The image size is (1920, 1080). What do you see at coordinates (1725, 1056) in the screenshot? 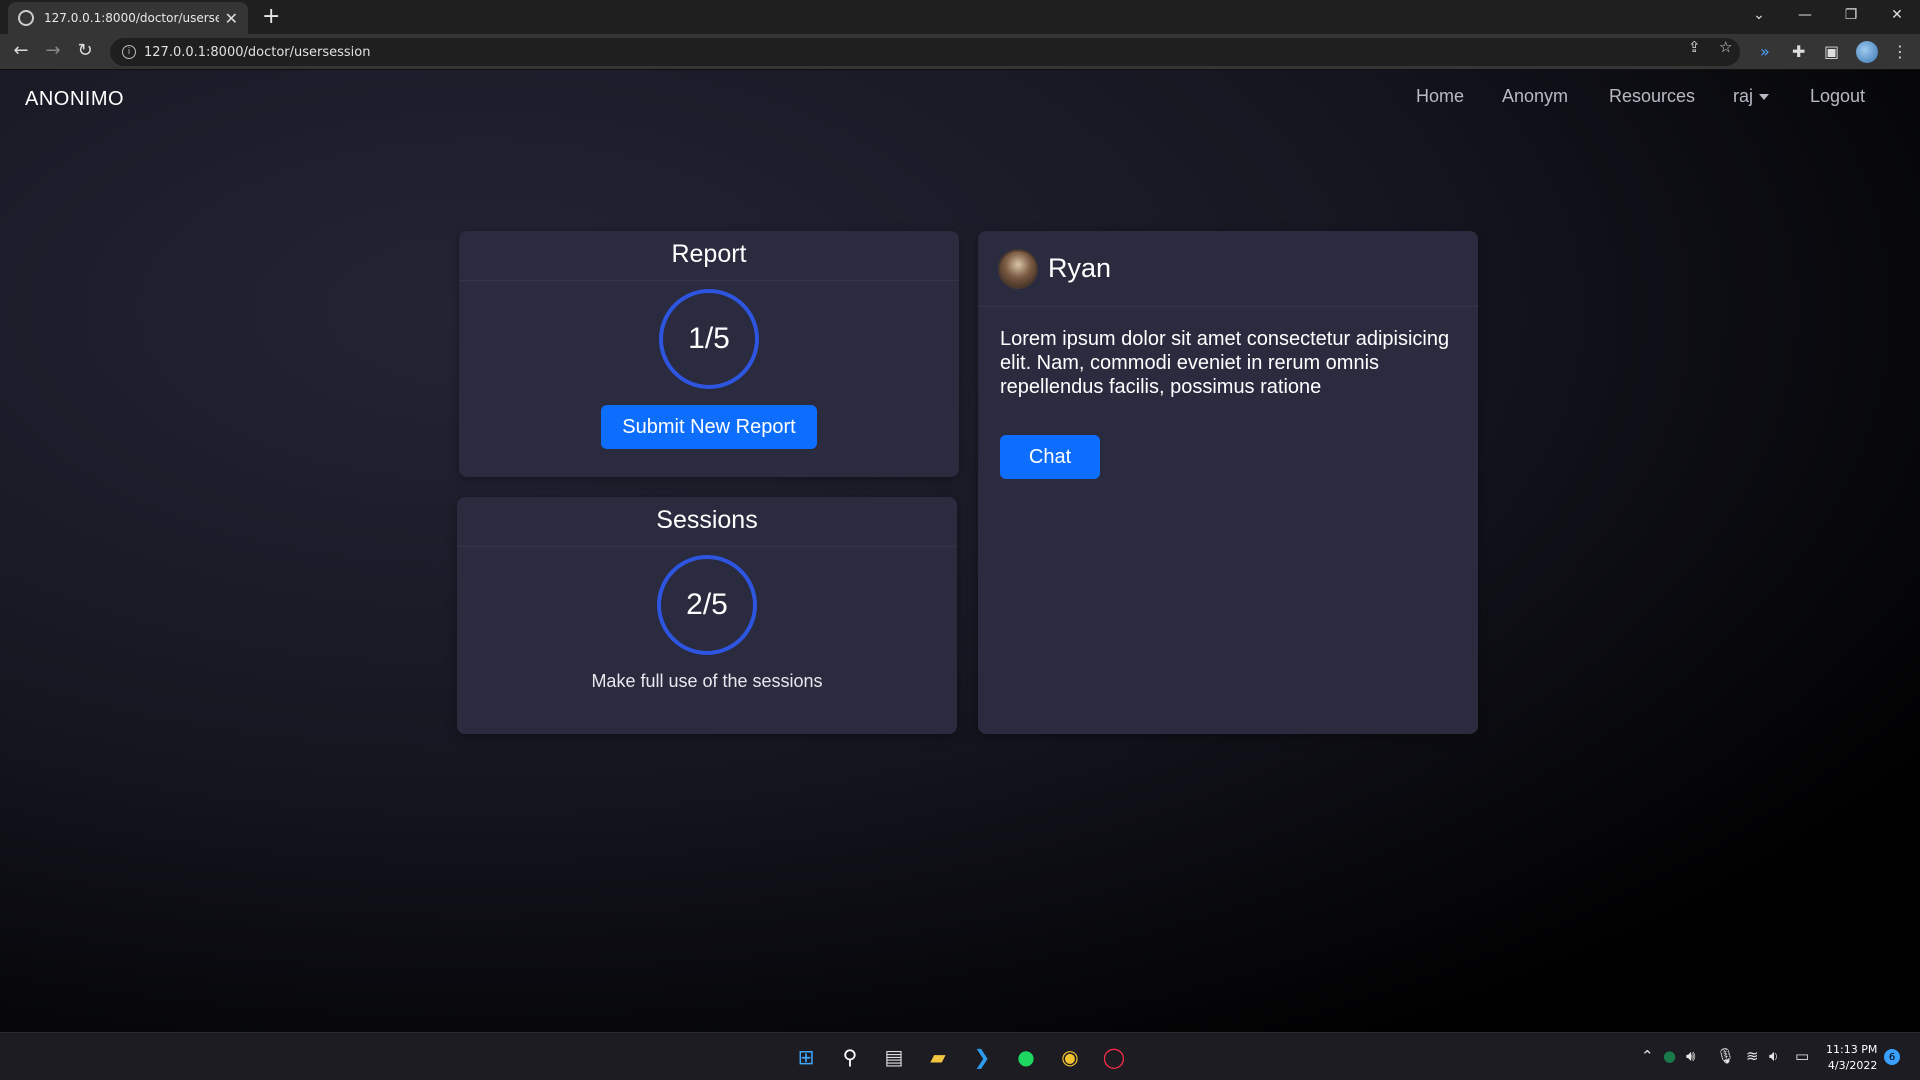
I see `microphone-icon: 🎙︎` at bounding box center [1725, 1056].